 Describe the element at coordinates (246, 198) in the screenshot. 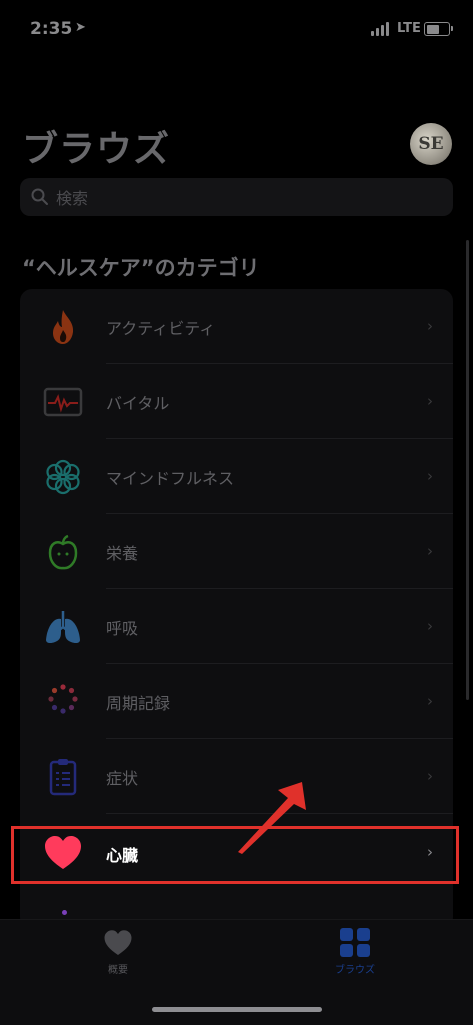

I see `search-input` at that location.